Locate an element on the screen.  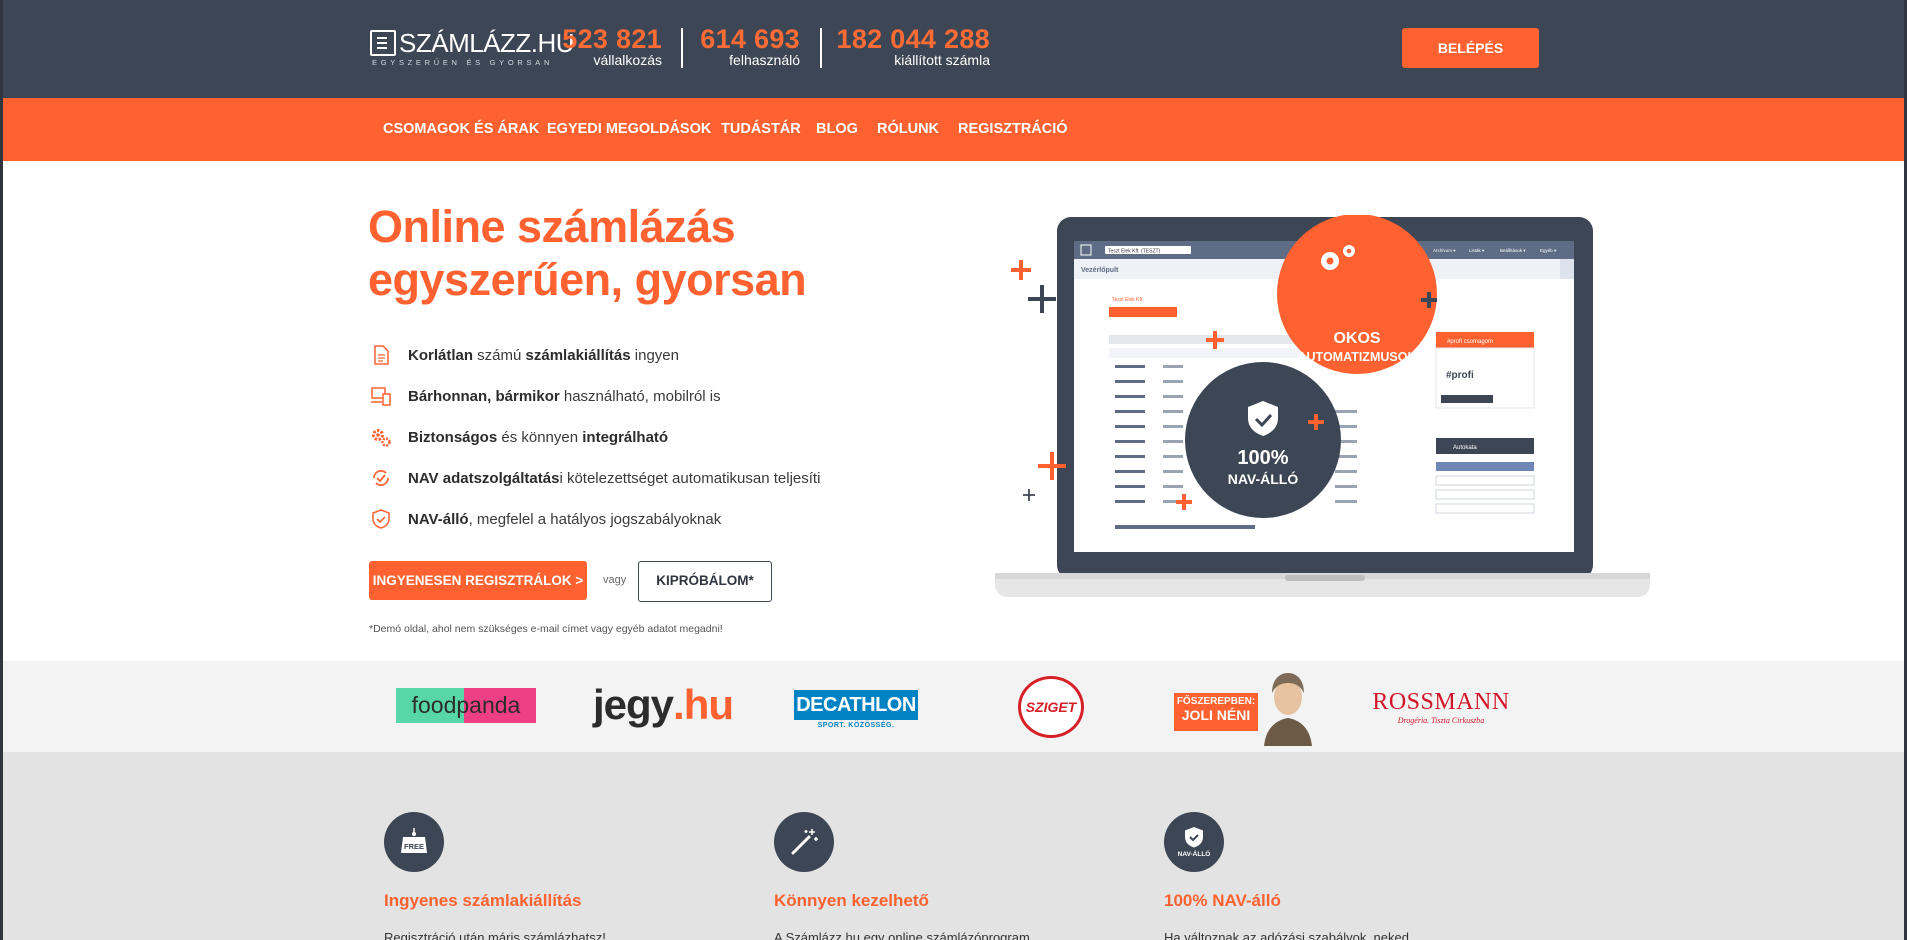
nav-item-packages: CSOMAGOK ÉS ÁRAK is located at coordinates (461, 129).